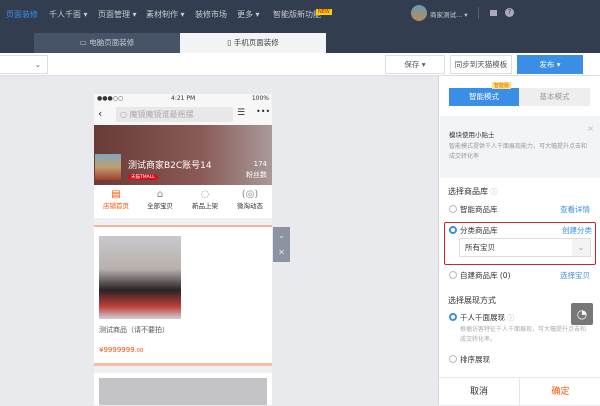  Describe the element at coordinates (116, 194) in the screenshot. I see `store-icon: ▤` at that location.